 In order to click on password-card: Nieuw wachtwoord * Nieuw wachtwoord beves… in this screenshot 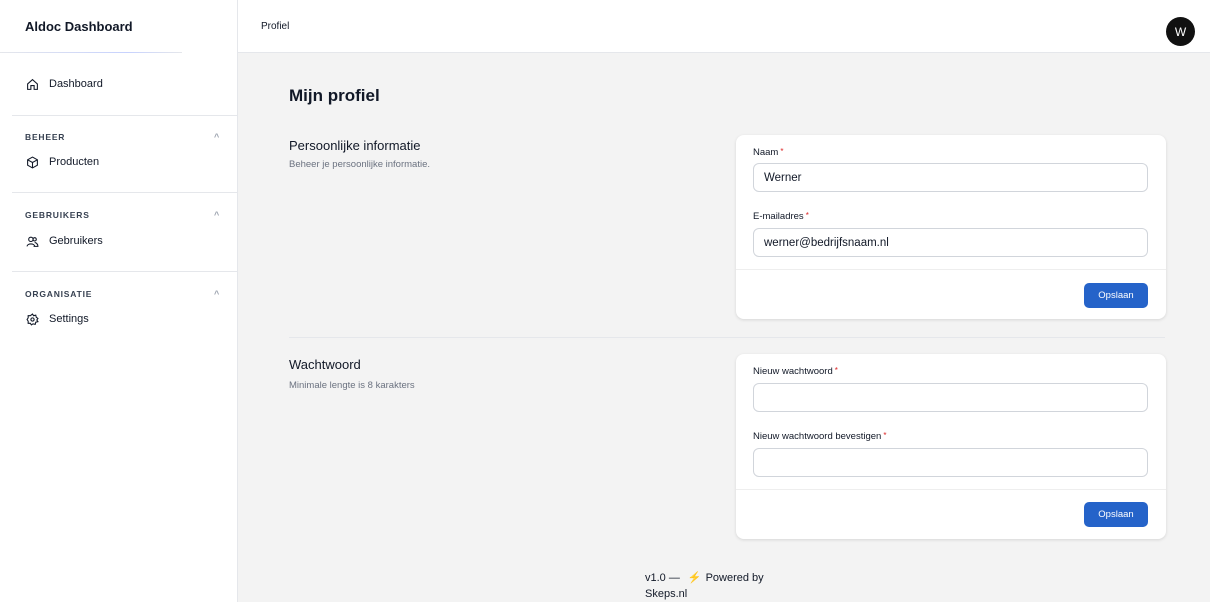, I will do `click(951, 446)`.